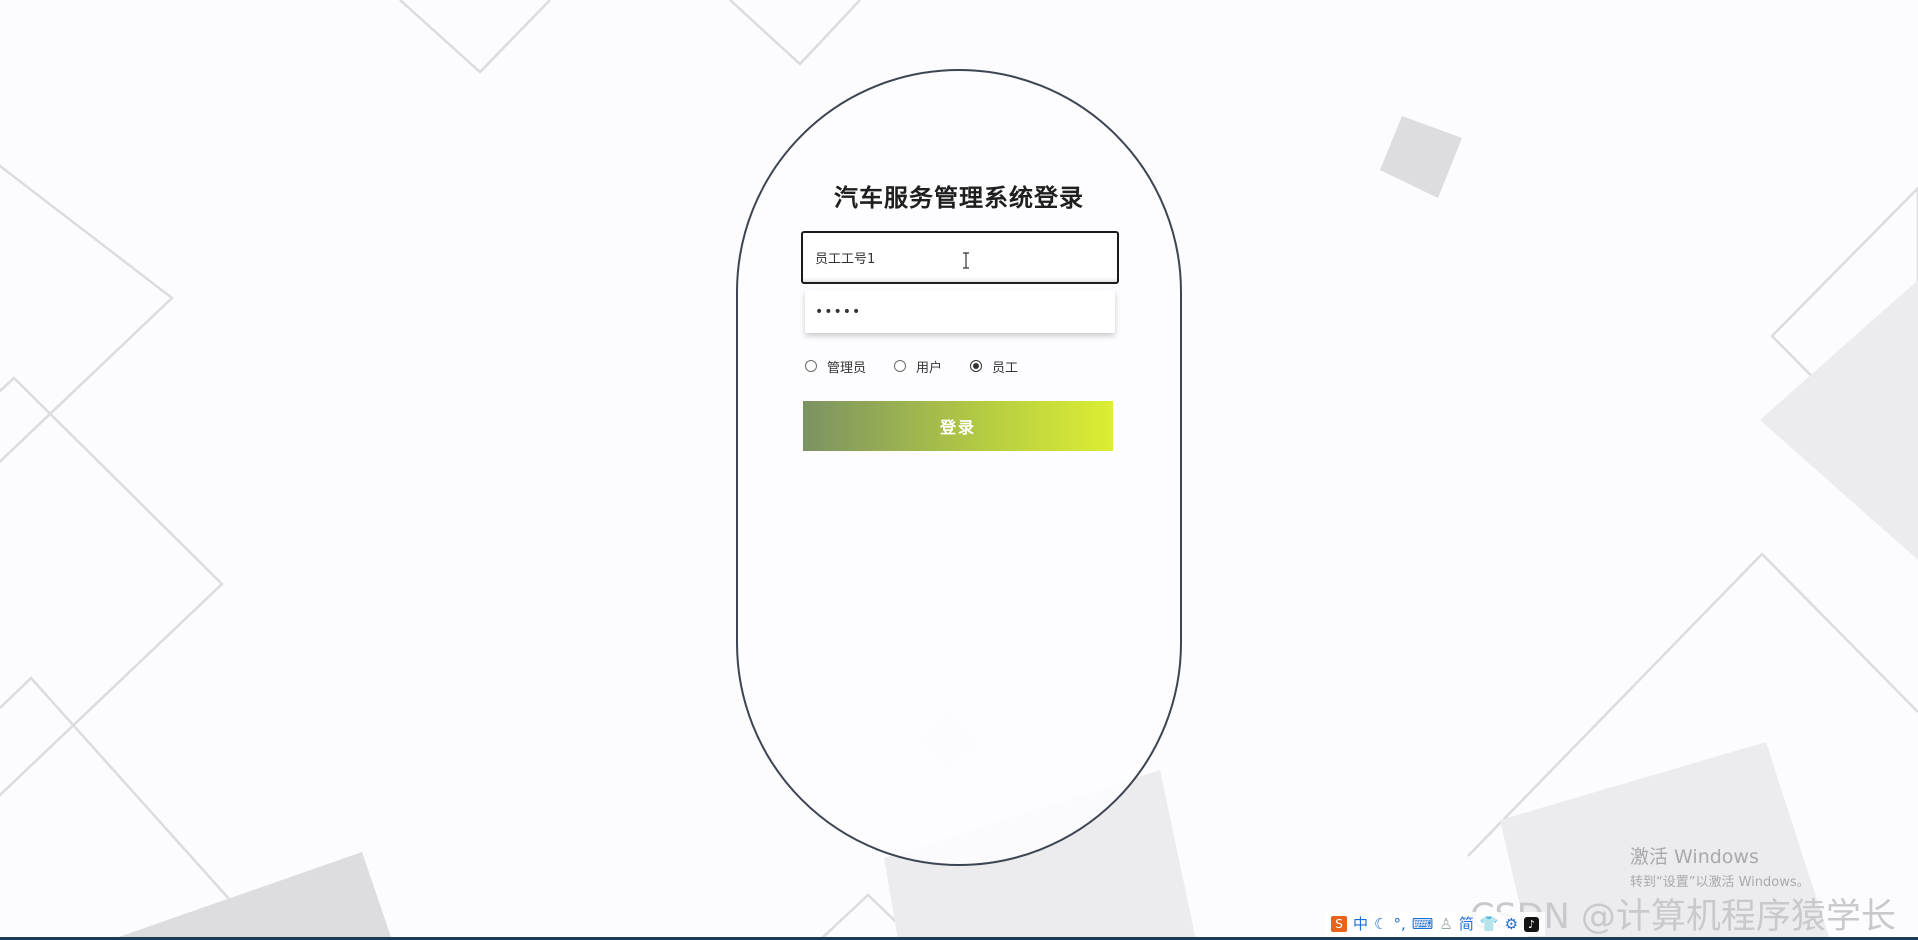  What do you see at coordinates (1694, 857) in the screenshot?
I see `activation-title: 激活 Windows` at bounding box center [1694, 857].